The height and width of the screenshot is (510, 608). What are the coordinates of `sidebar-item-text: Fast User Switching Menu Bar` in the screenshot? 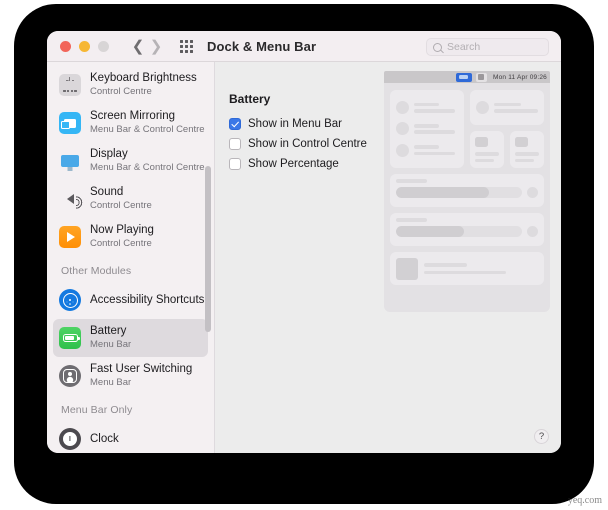 It's located at (141, 376).